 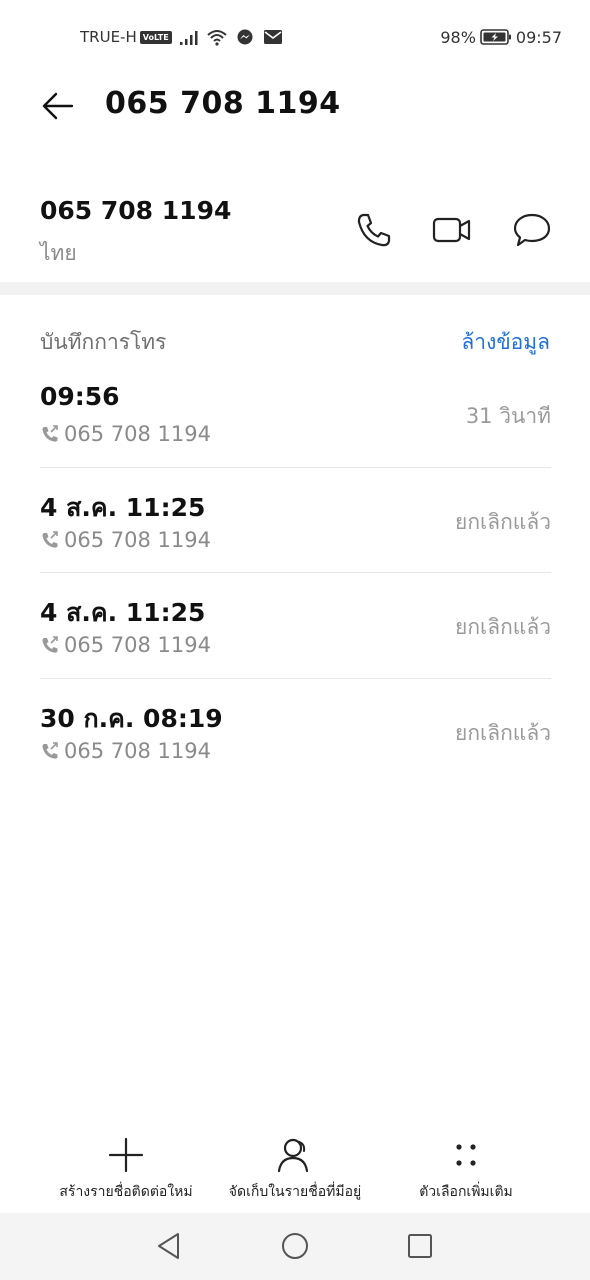 What do you see at coordinates (295, 288) in the screenshot?
I see `section-divider` at bounding box center [295, 288].